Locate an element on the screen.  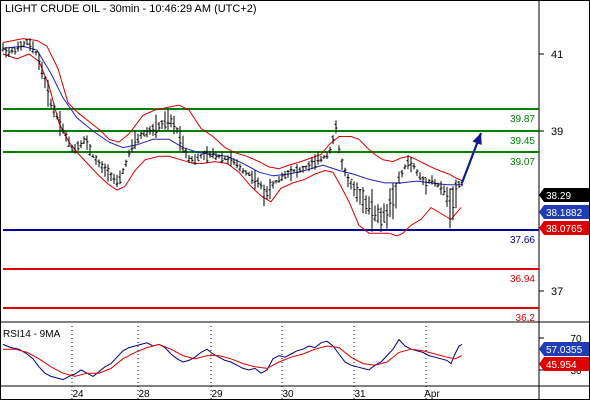
level-label: 39.07 is located at coordinates (522, 162).